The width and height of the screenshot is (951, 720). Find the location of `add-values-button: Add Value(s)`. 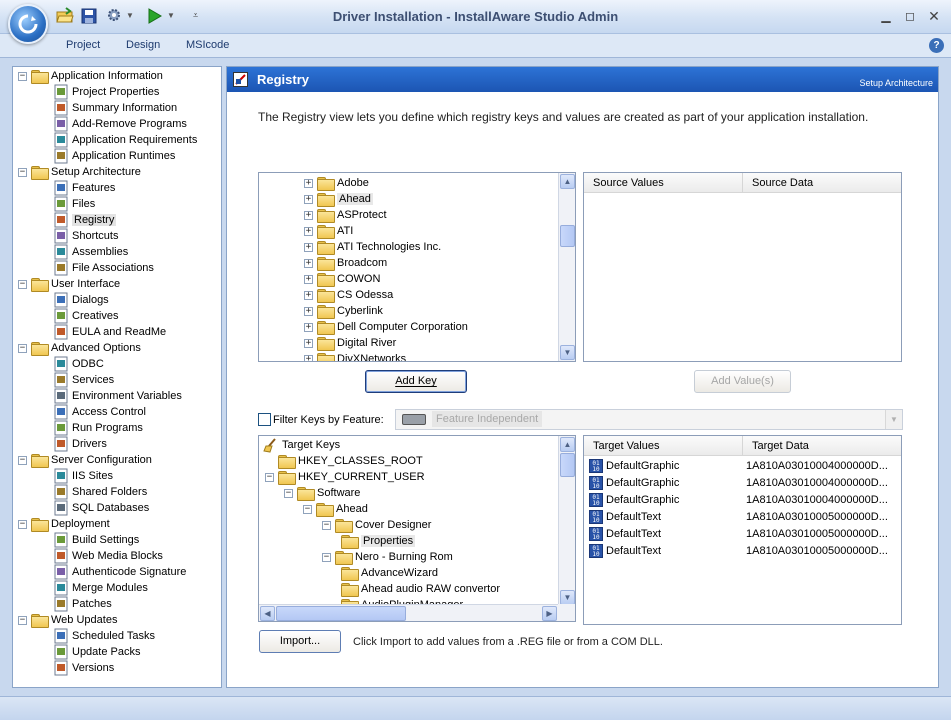

add-values-button: Add Value(s) is located at coordinates (742, 381).